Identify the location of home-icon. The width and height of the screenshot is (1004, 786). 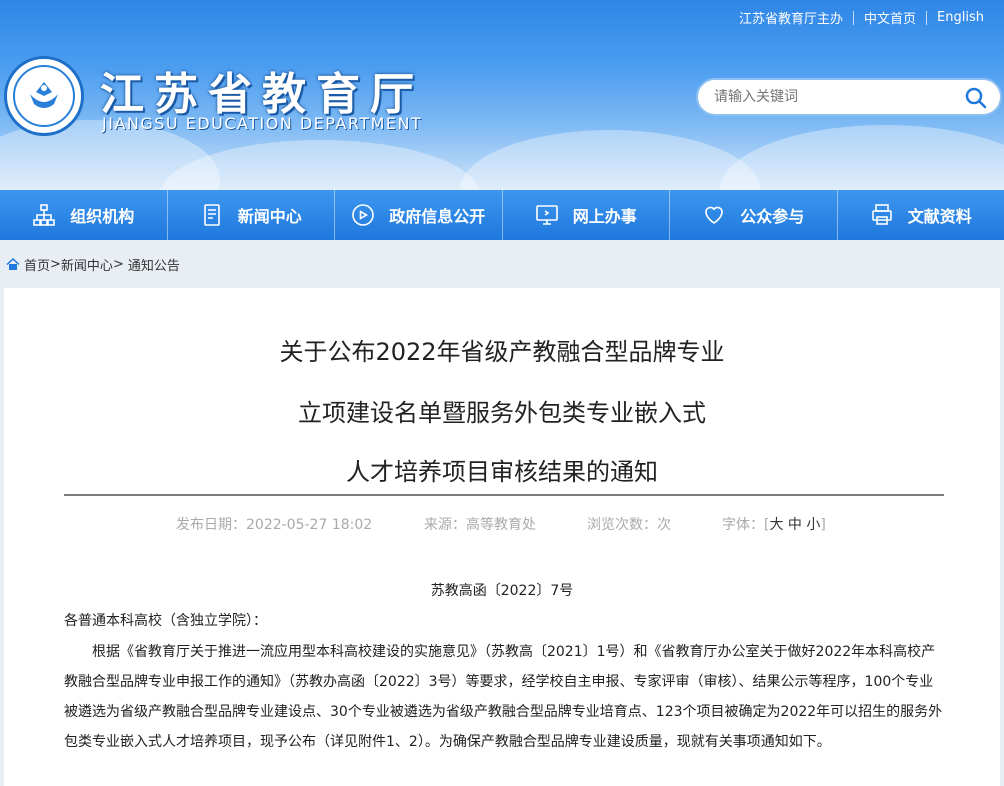
(13, 264).